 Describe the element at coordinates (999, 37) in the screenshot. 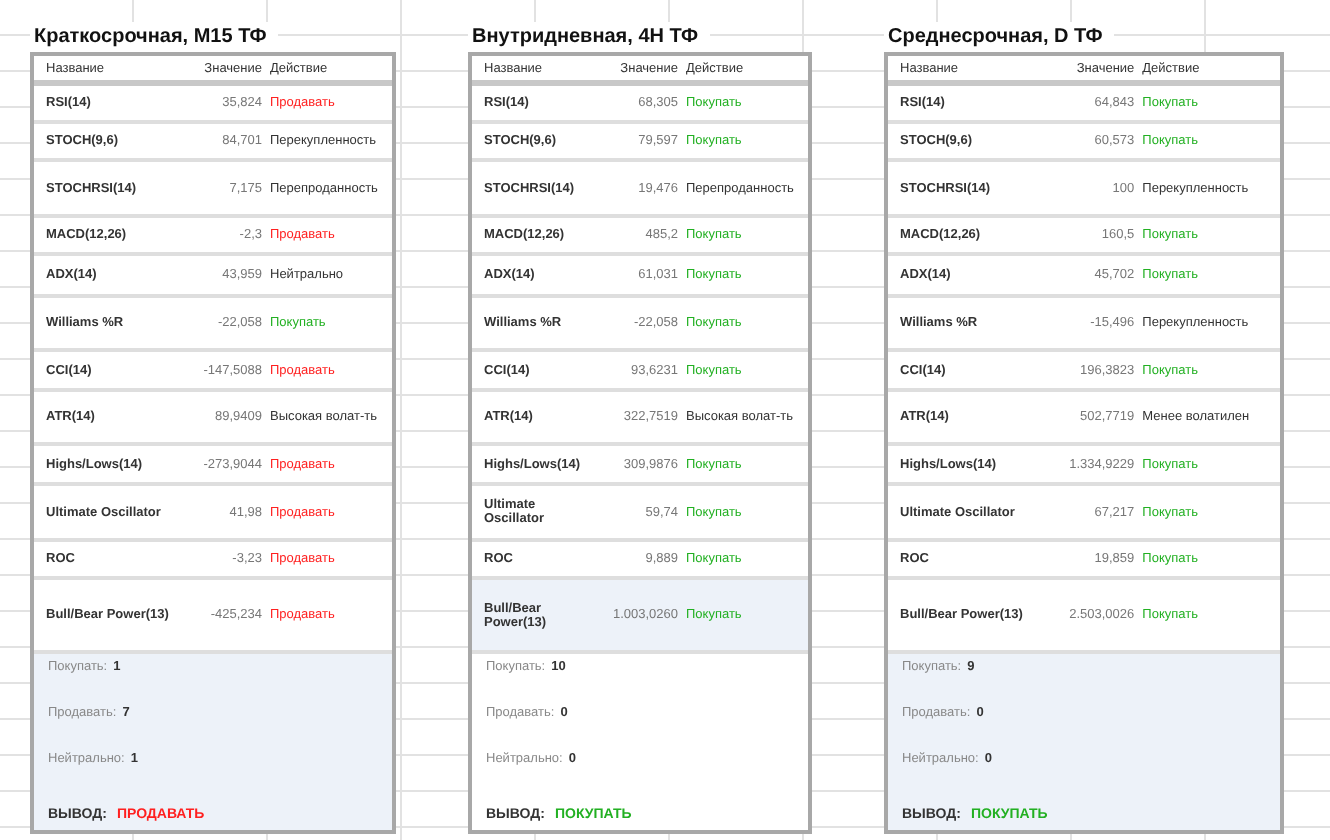

I see `panel-title: Среднесрочная, D ТФ` at that location.